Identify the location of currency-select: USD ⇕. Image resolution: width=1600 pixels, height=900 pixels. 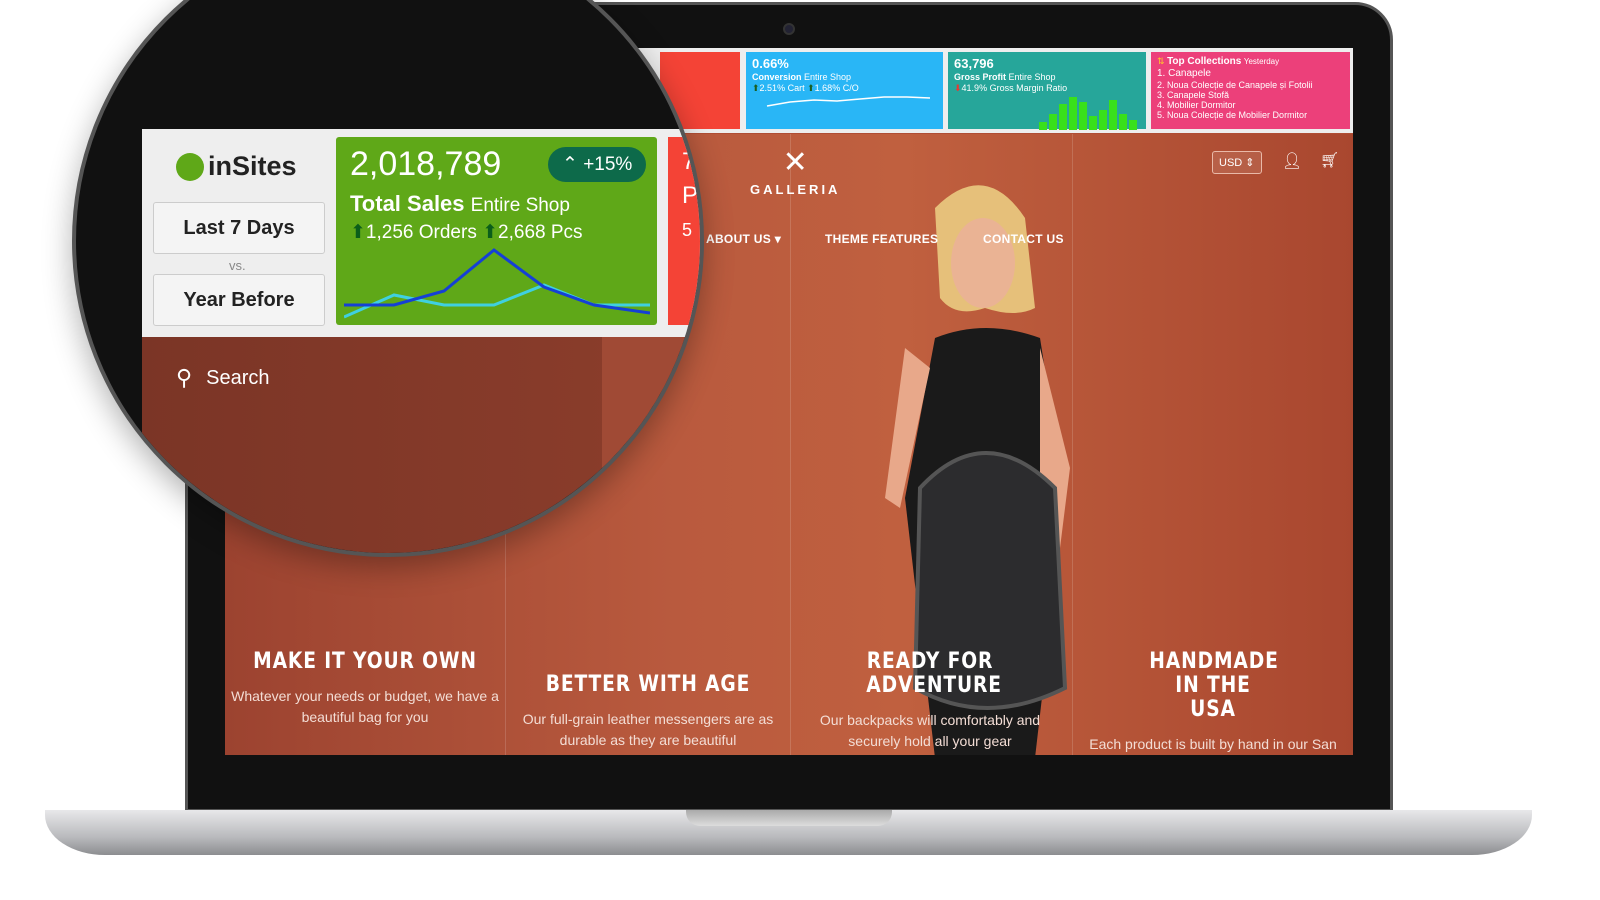
(1237, 162).